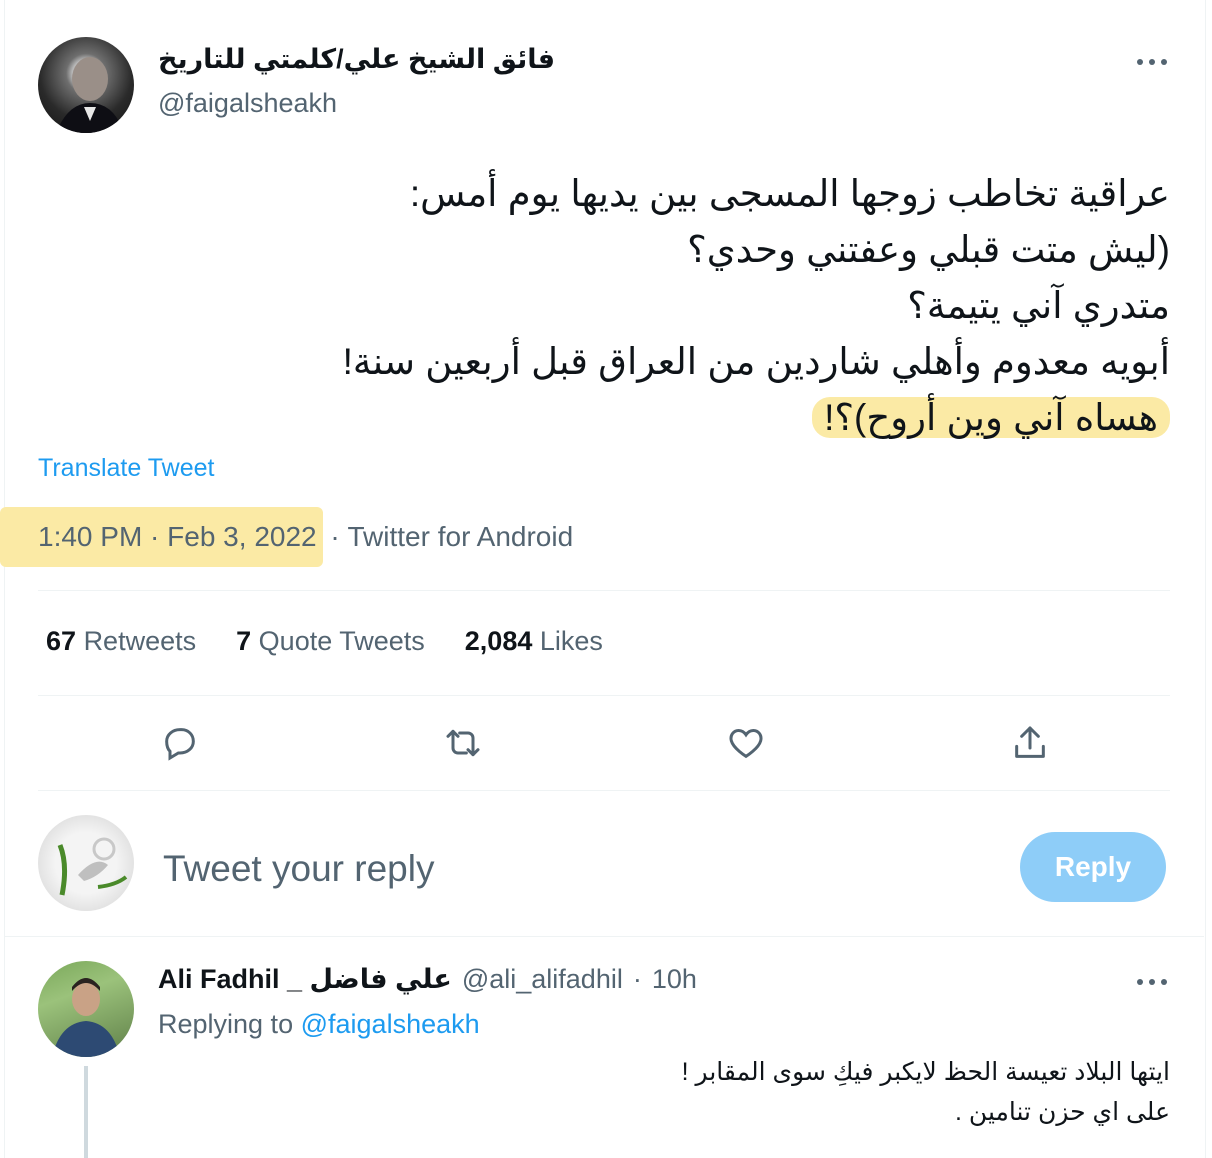 Image resolution: width=1212 pixels, height=1158 pixels. Describe the element at coordinates (126, 468) in the screenshot. I see `translate-tweet-link: Translate Tweet` at that location.